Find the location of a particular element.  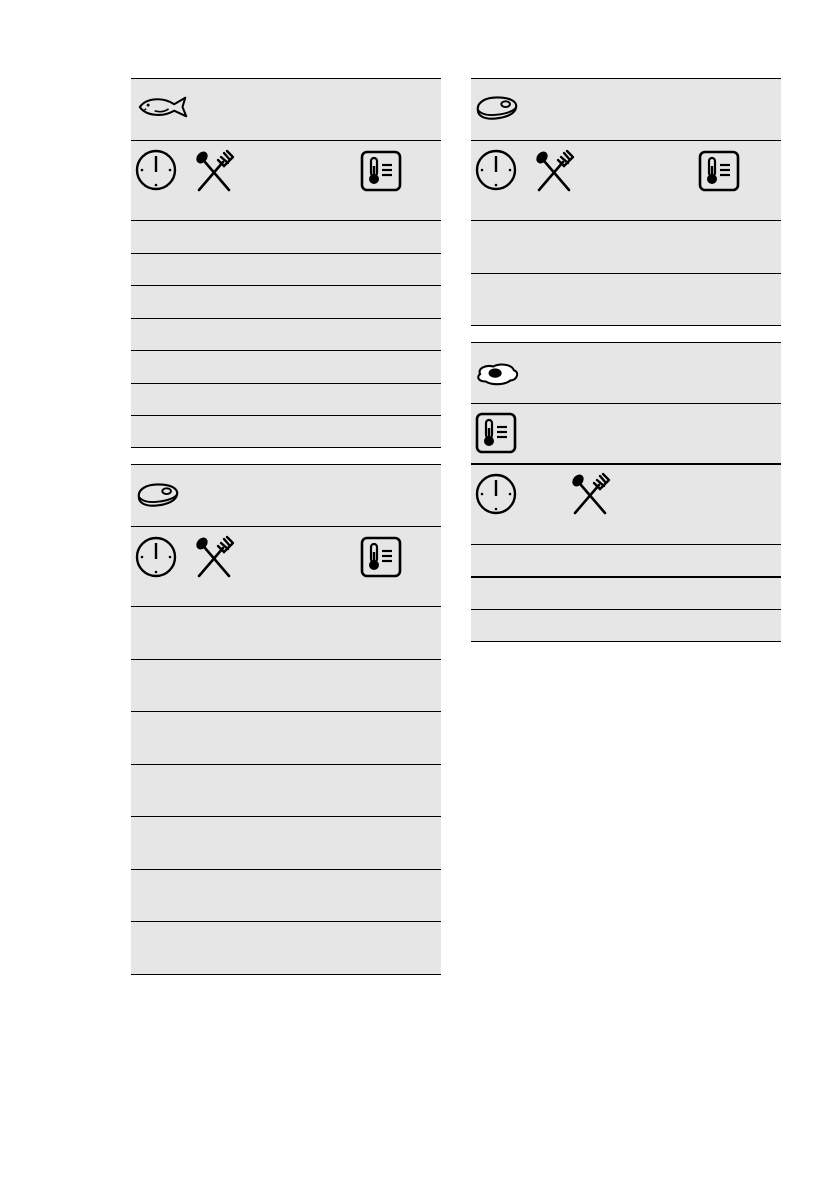

meat-table-right is located at coordinates (626, 202).